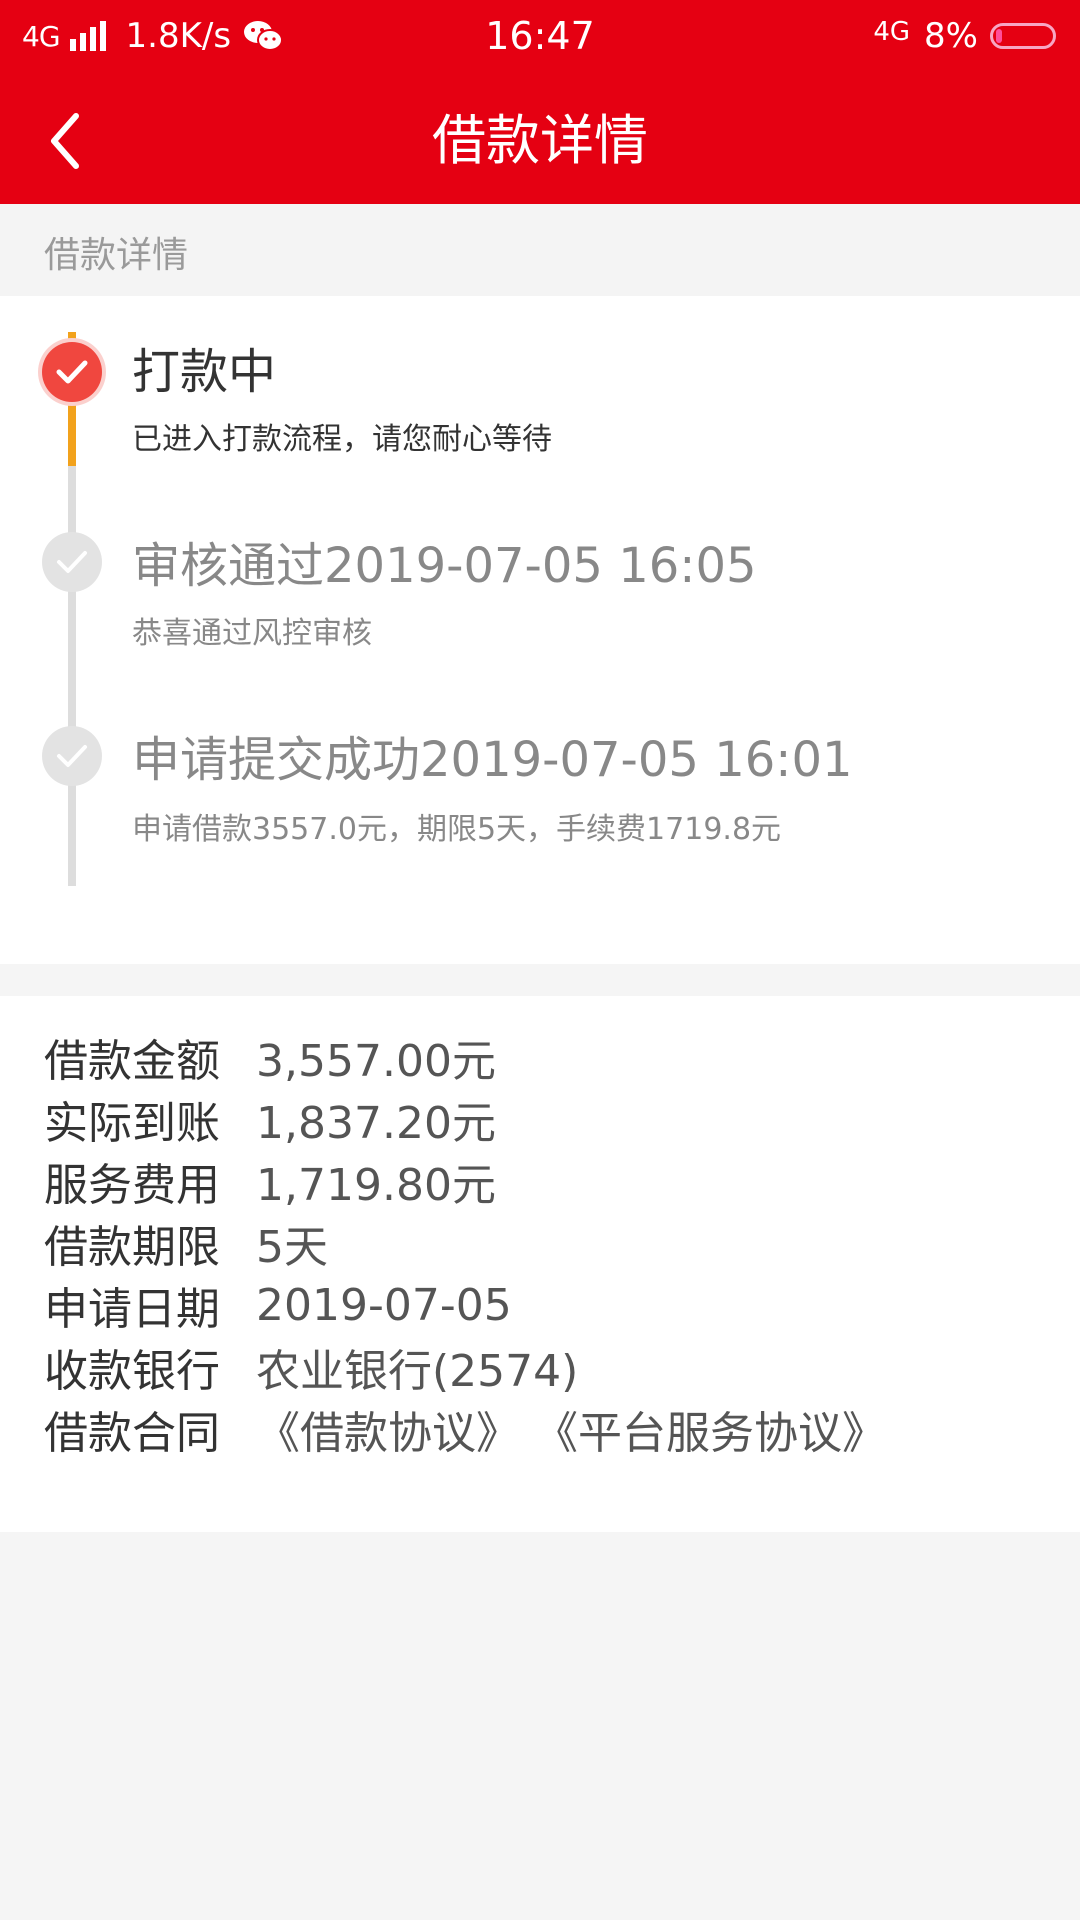 Image resolution: width=1080 pixels, height=1920 pixels. What do you see at coordinates (132, 1309) in the screenshot?
I see `detail-label: 申请日期` at bounding box center [132, 1309].